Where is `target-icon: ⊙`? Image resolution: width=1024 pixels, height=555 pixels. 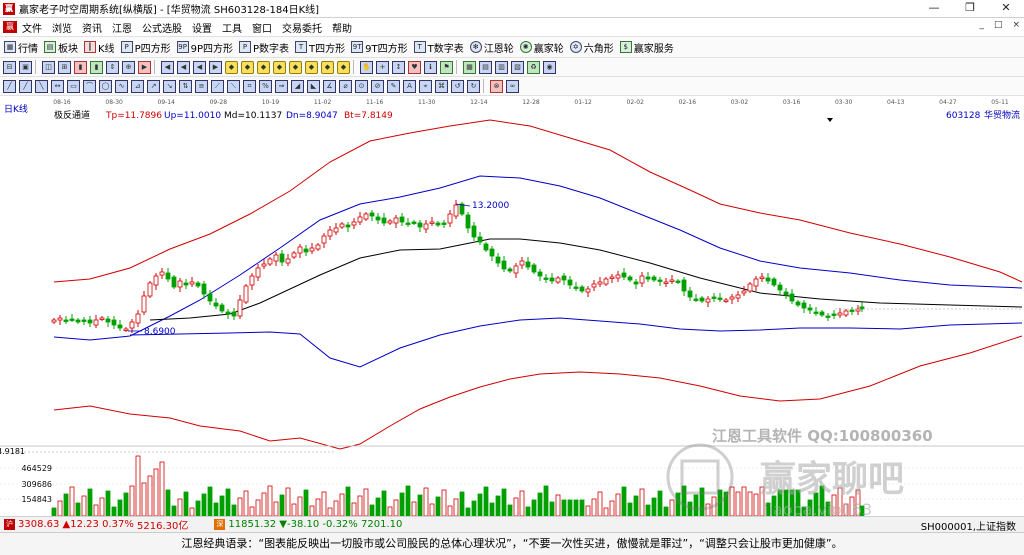 target-icon: ⊙ is located at coordinates (361, 86).